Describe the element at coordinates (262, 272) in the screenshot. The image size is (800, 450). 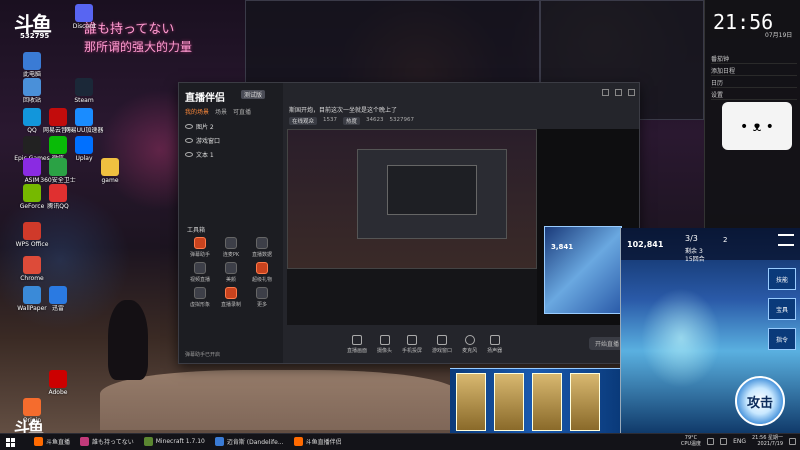
I see `toolbox-item: 超级礼物` at that location.